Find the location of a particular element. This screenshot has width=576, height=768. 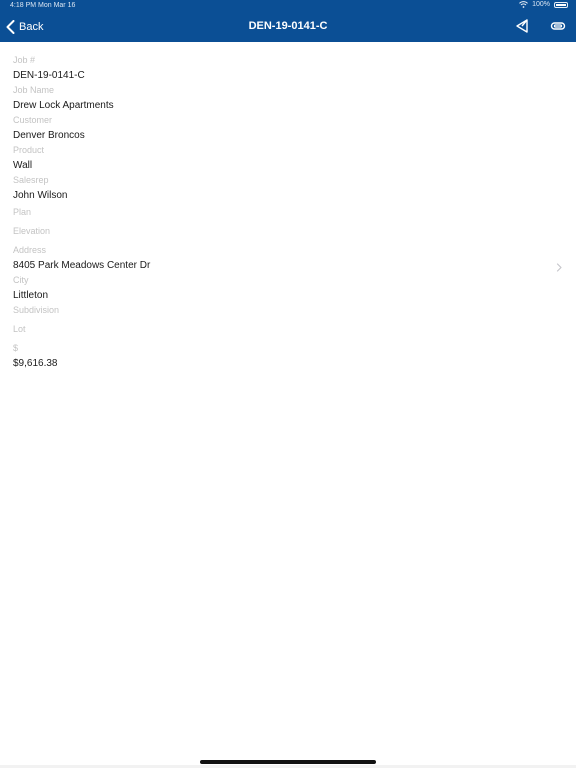

field-value: Drew Lock Apartments is located at coordinates (63, 105).